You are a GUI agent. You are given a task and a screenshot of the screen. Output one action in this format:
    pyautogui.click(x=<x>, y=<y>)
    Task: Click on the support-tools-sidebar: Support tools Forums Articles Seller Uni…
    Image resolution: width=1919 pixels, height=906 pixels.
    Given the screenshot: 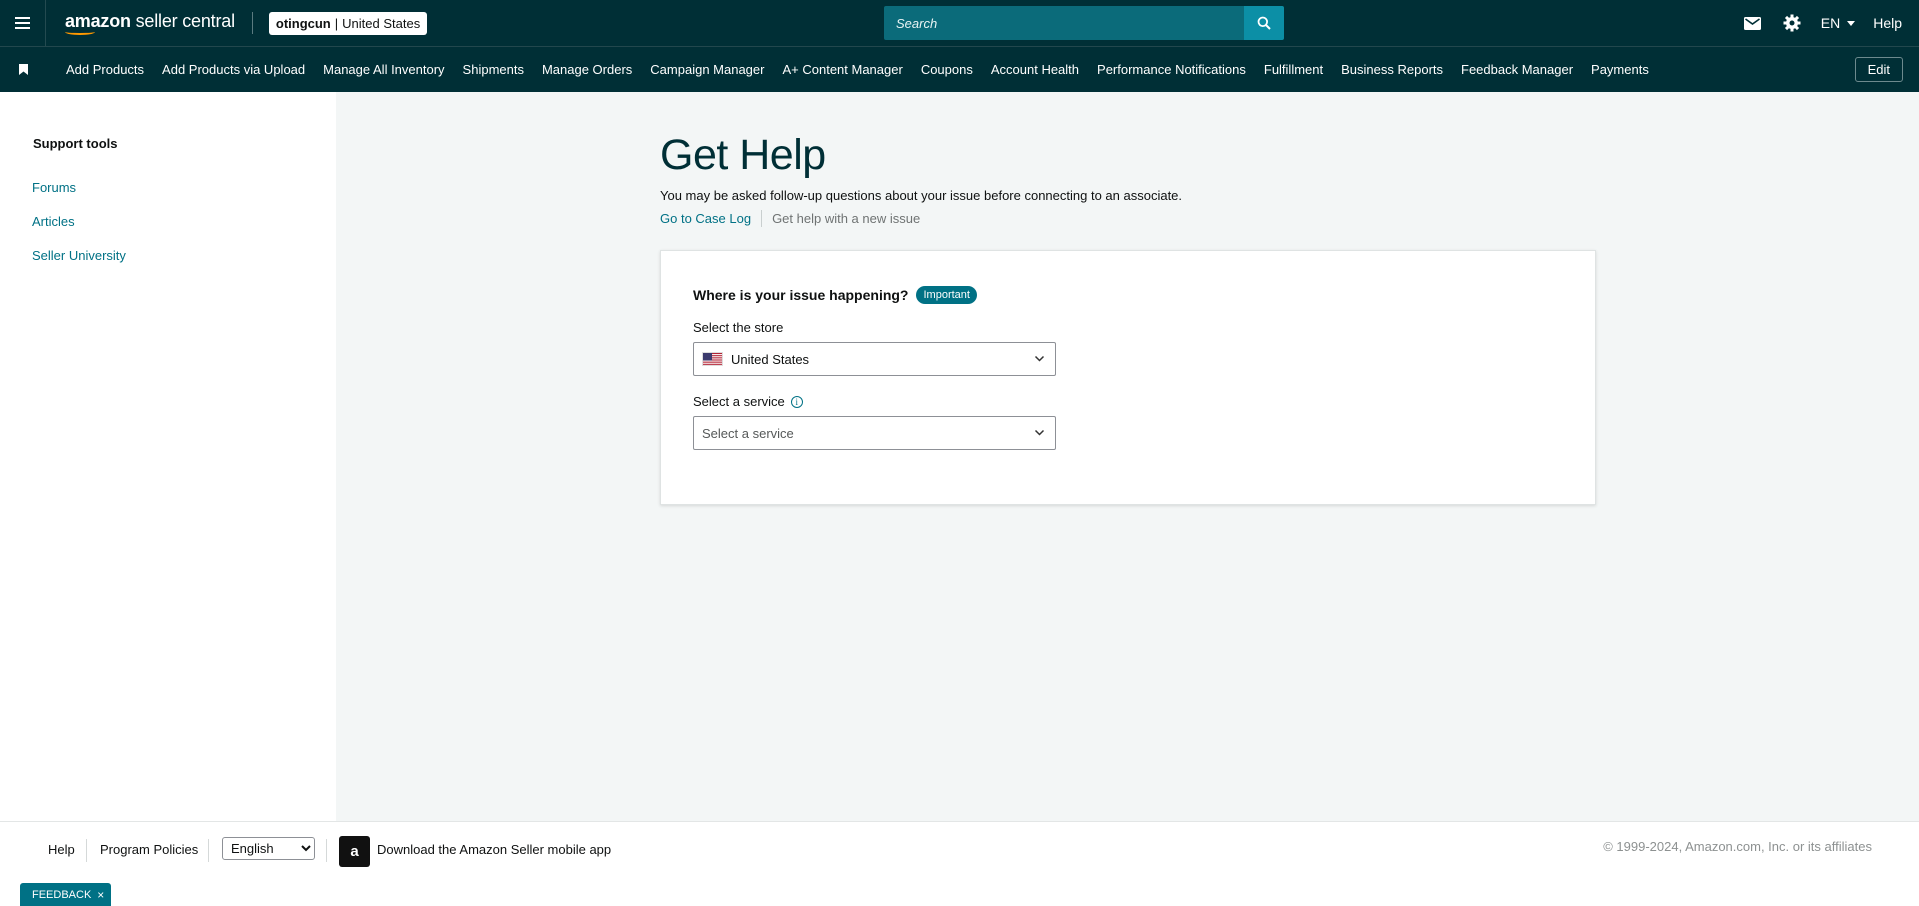 What is the action you would take?
    pyautogui.click(x=168, y=456)
    